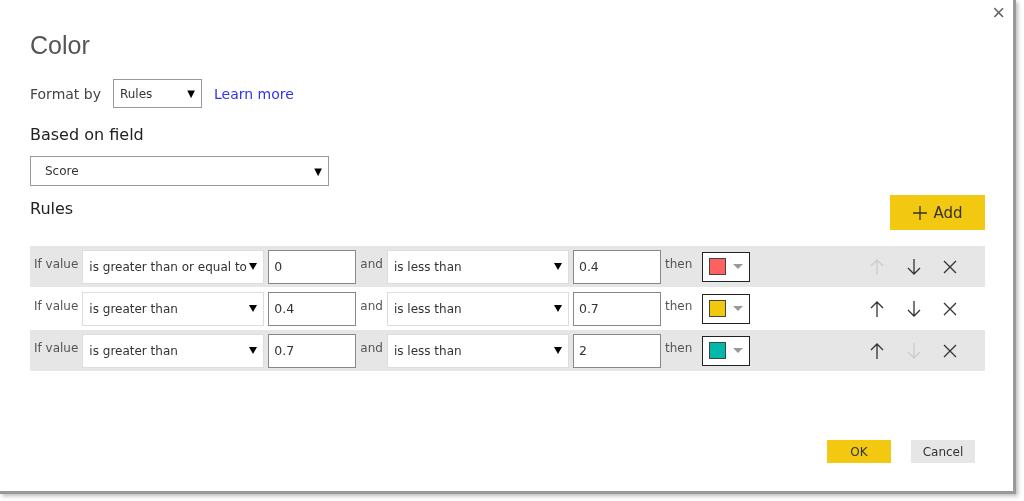  What do you see at coordinates (87, 134) in the screenshot?
I see `section-heading: Based on field` at bounding box center [87, 134].